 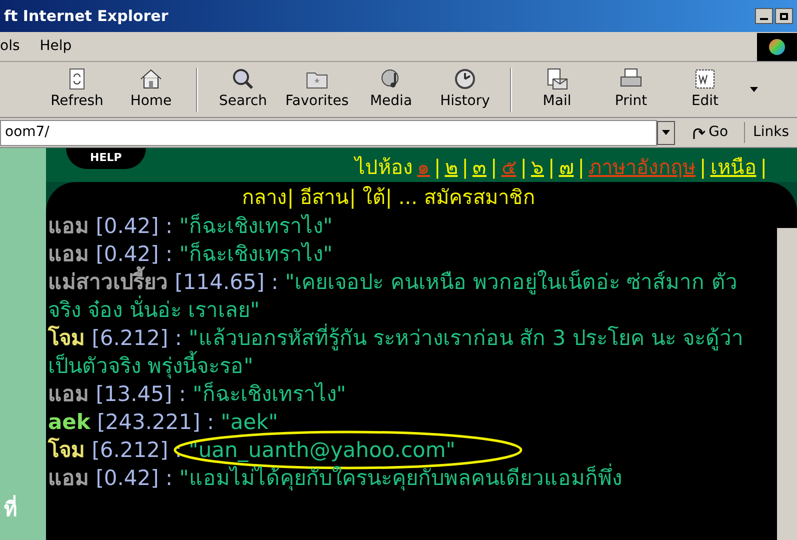 I want to click on chat-message: แอม [0.42] : "แอมไม่ได้คุยกับใครนะคุยกับพลคนเดียวแอมก็พึ่ง, so click(x=408, y=478).